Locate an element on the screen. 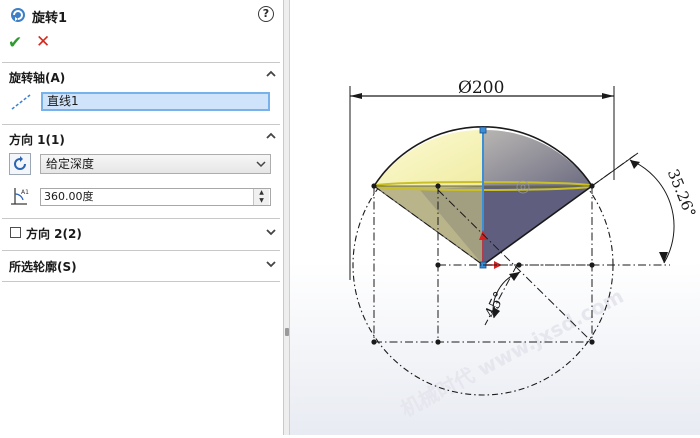 This screenshot has width=700, height=438. reverse-direction-icon is located at coordinates (20, 164).